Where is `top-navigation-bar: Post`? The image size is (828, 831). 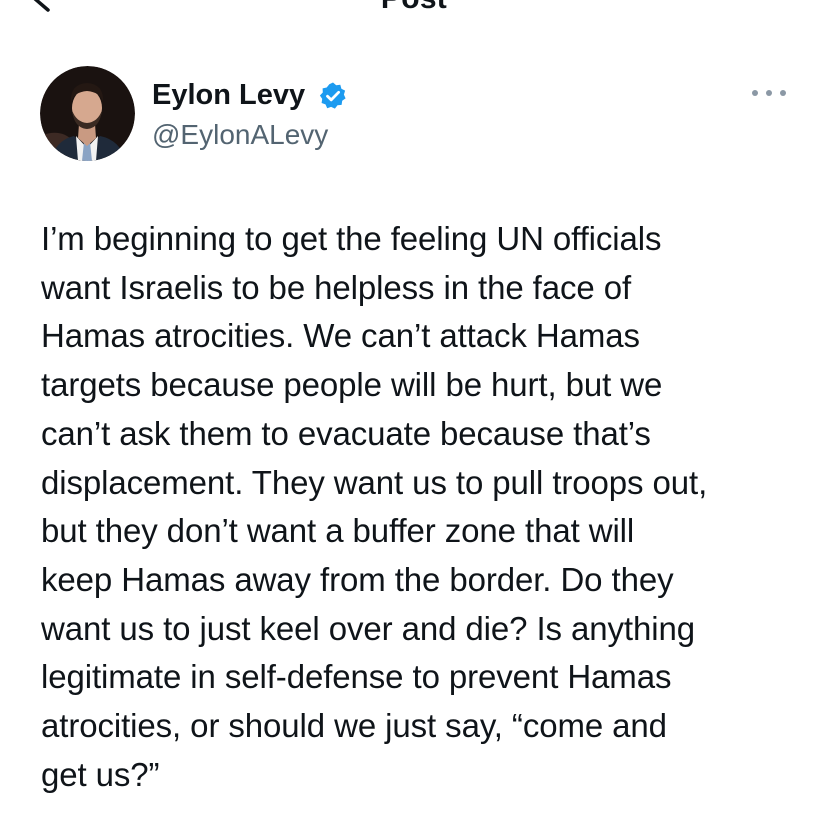
top-navigation-bar: Post is located at coordinates (414, 8).